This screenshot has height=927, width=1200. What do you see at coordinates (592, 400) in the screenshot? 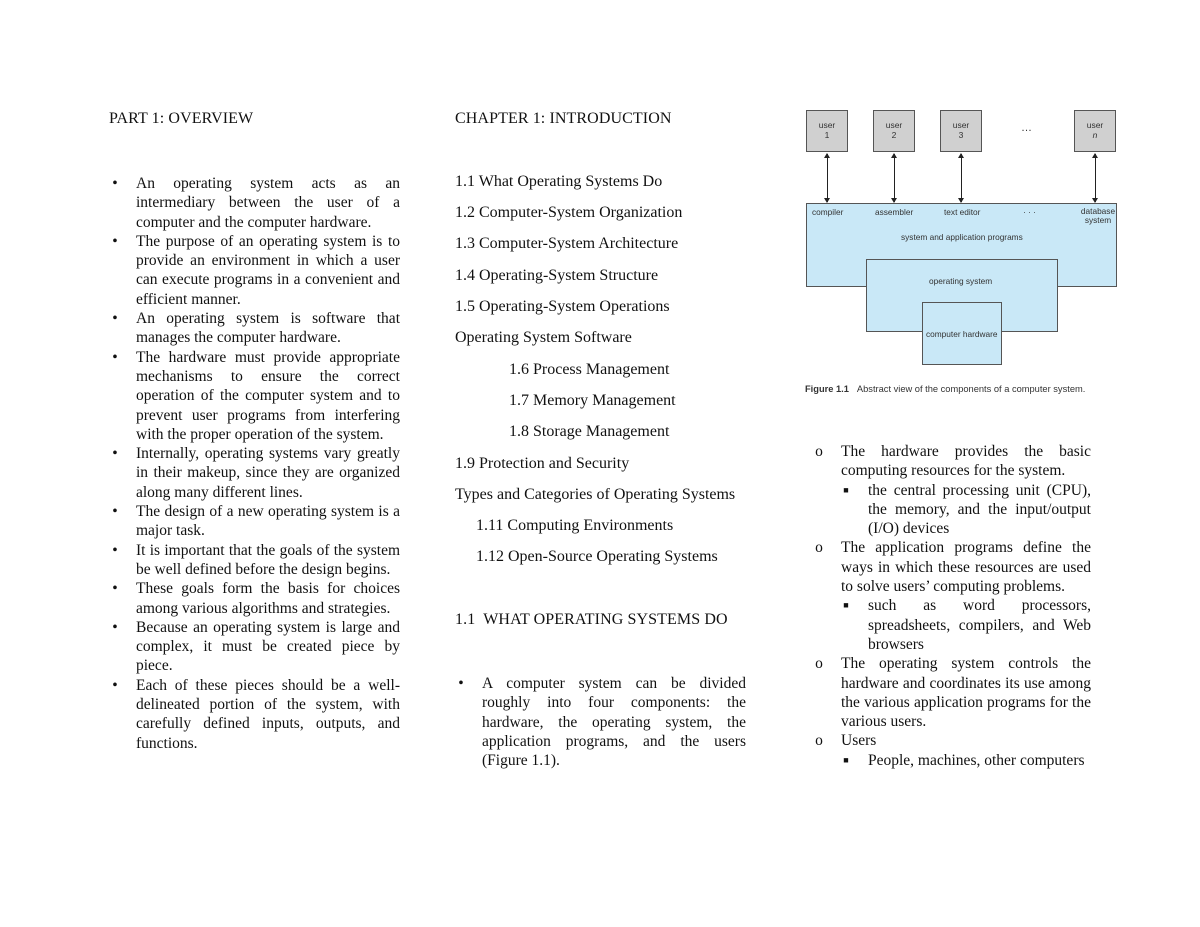
I see `toc-item: 1.7 Memory Management` at bounding box center [592, 400].